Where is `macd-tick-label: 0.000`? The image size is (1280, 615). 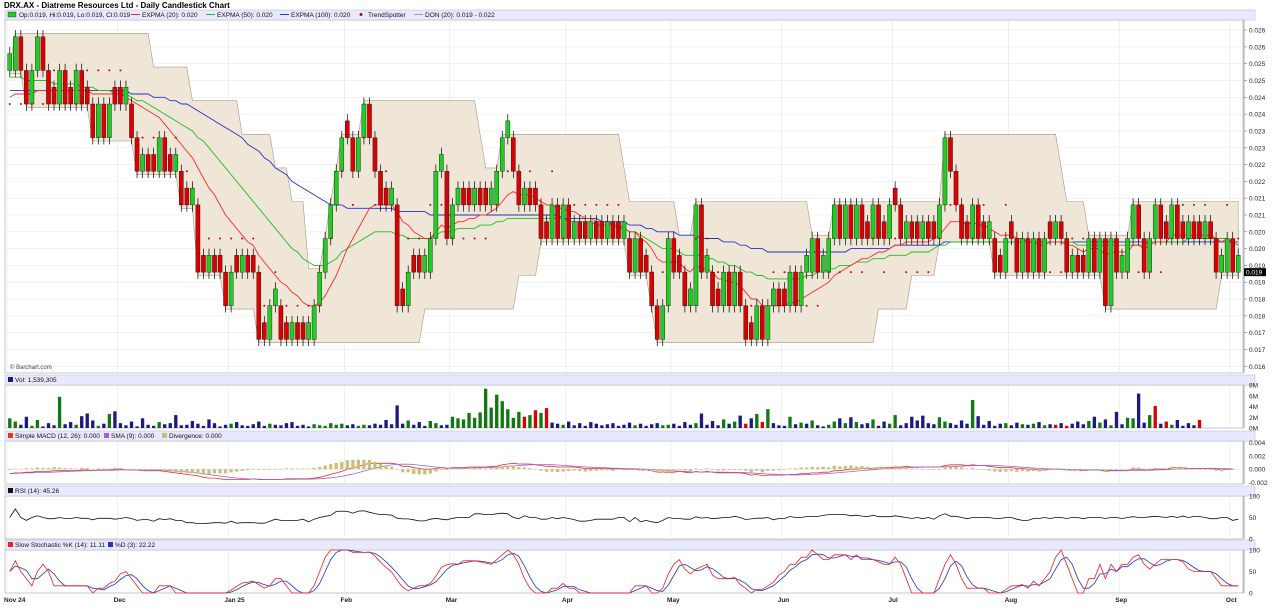
macd-tick-label: 0.000 is located at coordinates (1257, 470).